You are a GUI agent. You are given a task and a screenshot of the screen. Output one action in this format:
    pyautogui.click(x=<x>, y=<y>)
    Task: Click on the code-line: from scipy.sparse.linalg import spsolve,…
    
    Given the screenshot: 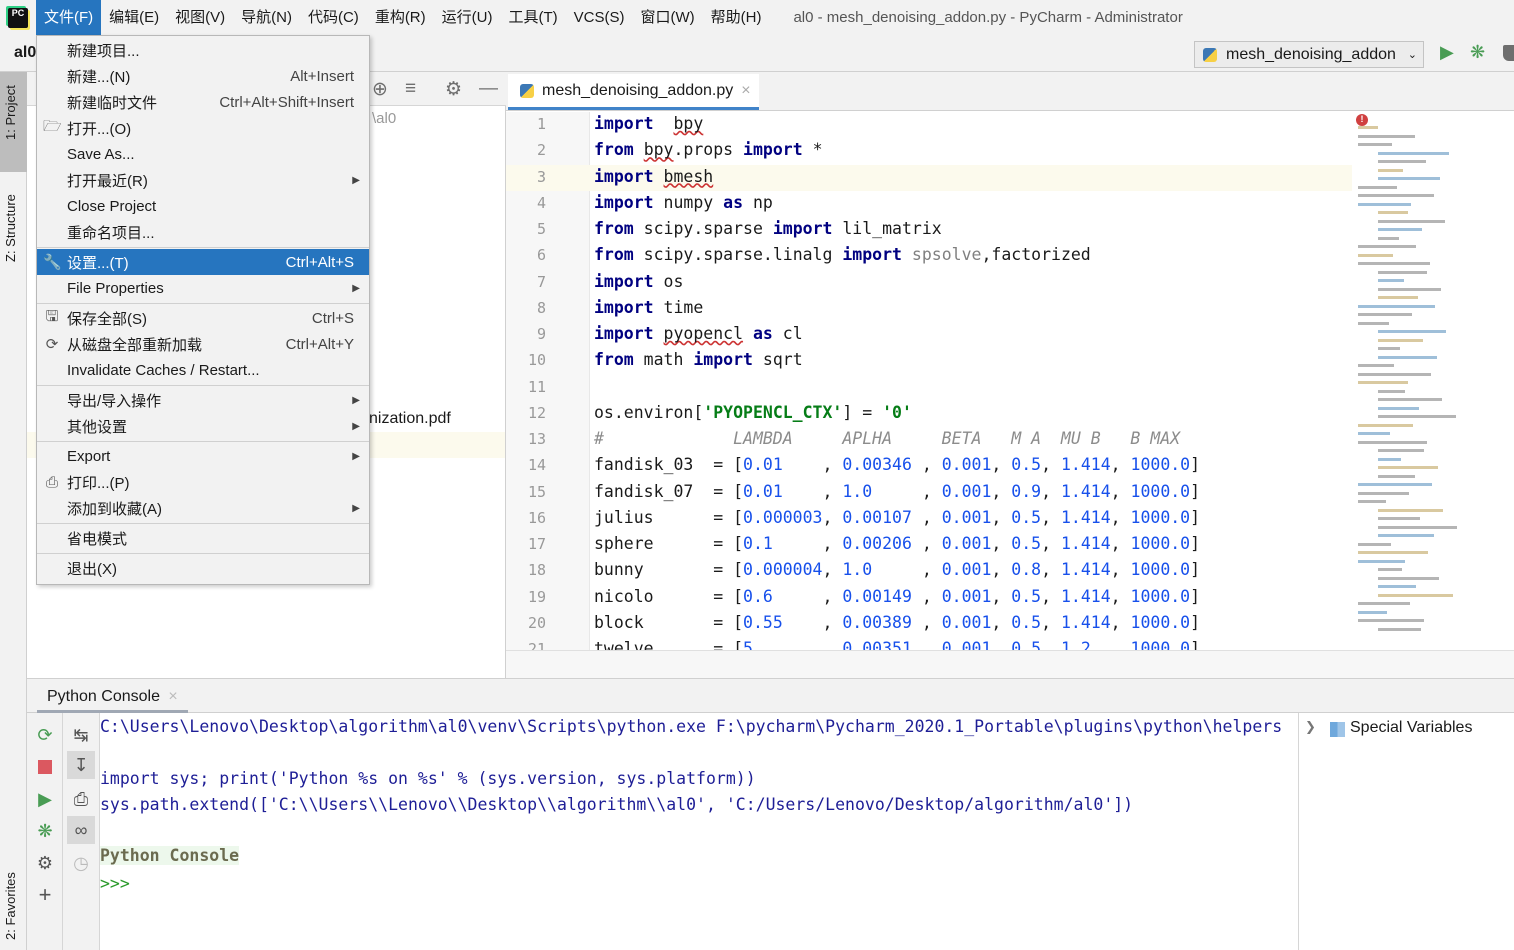 What is the action you would take?
    pyautogui.click(x=842, y=254)
    